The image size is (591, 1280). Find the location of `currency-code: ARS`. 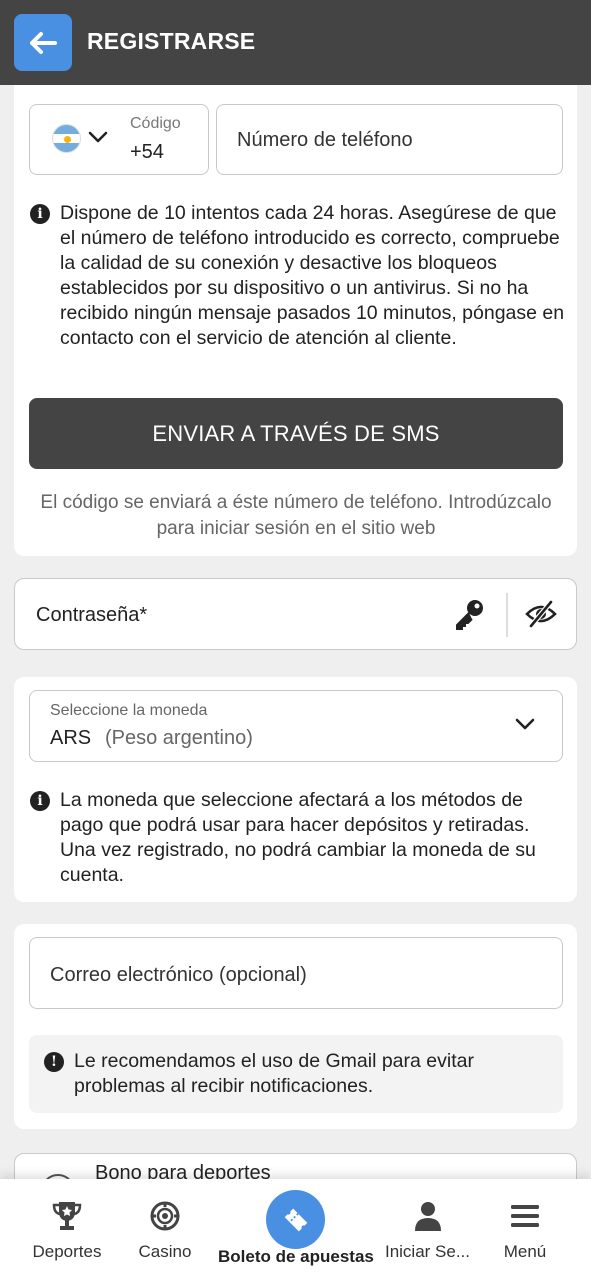

currency-code: ARS is located at coordinates (71, 738).